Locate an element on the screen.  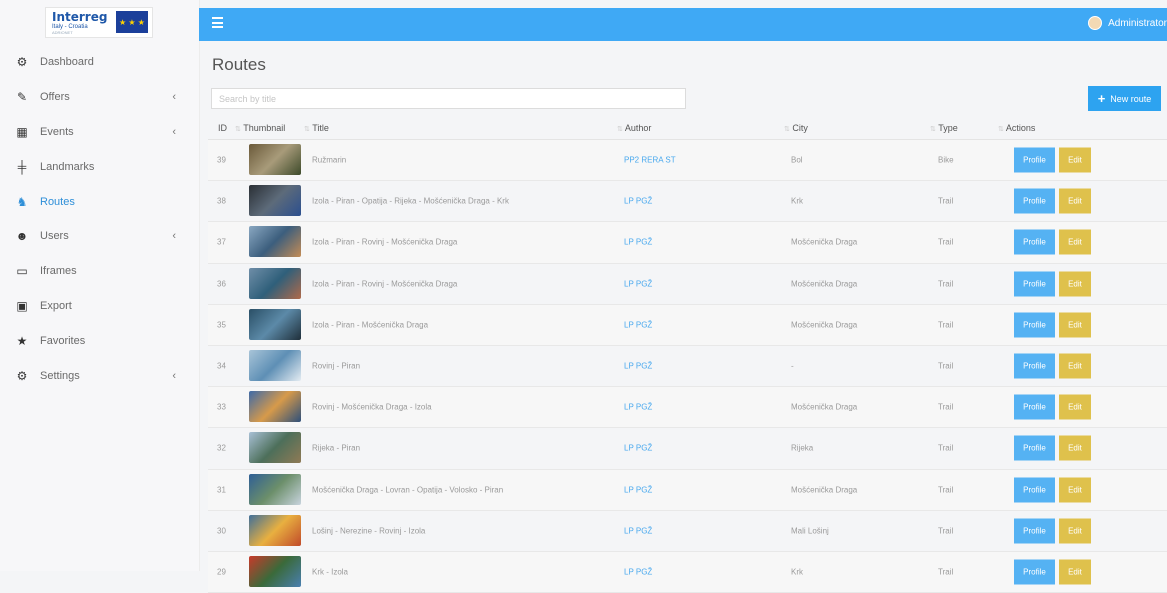
sidebar-item-routes: ♞ Routes is located at coordinates (99, 201).